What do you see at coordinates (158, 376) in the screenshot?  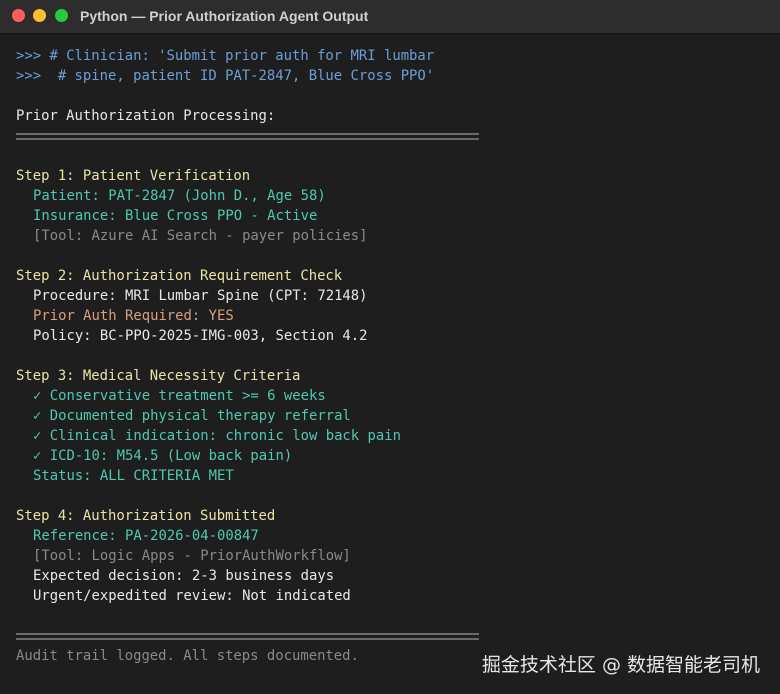 I see `step-3-title: Step 3: Medical Necessity Criteria` at bounding box center [158, 376].